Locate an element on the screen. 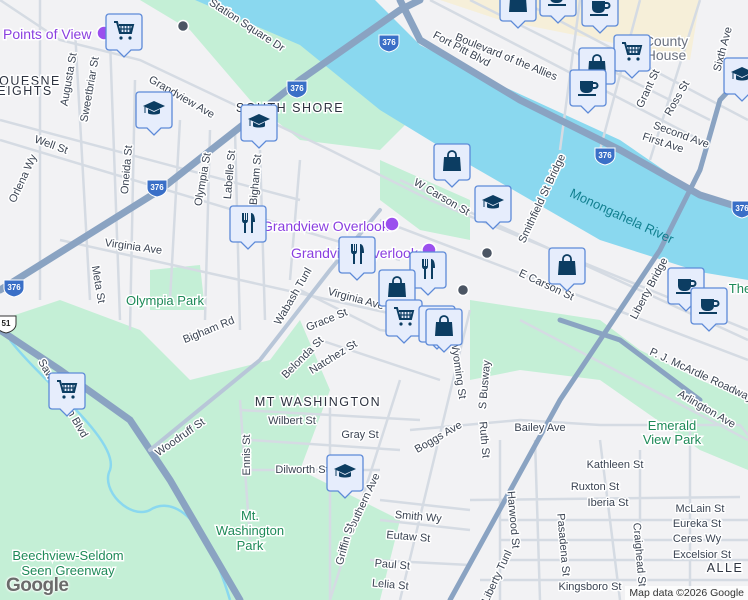 The image size is (748, 600). park-label: Beechview-Seldom is located at coordinates (67, 555).